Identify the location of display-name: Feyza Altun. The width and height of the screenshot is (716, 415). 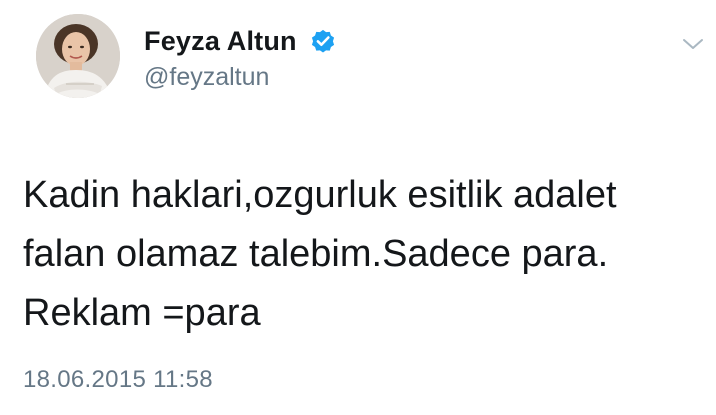
(220, 41).